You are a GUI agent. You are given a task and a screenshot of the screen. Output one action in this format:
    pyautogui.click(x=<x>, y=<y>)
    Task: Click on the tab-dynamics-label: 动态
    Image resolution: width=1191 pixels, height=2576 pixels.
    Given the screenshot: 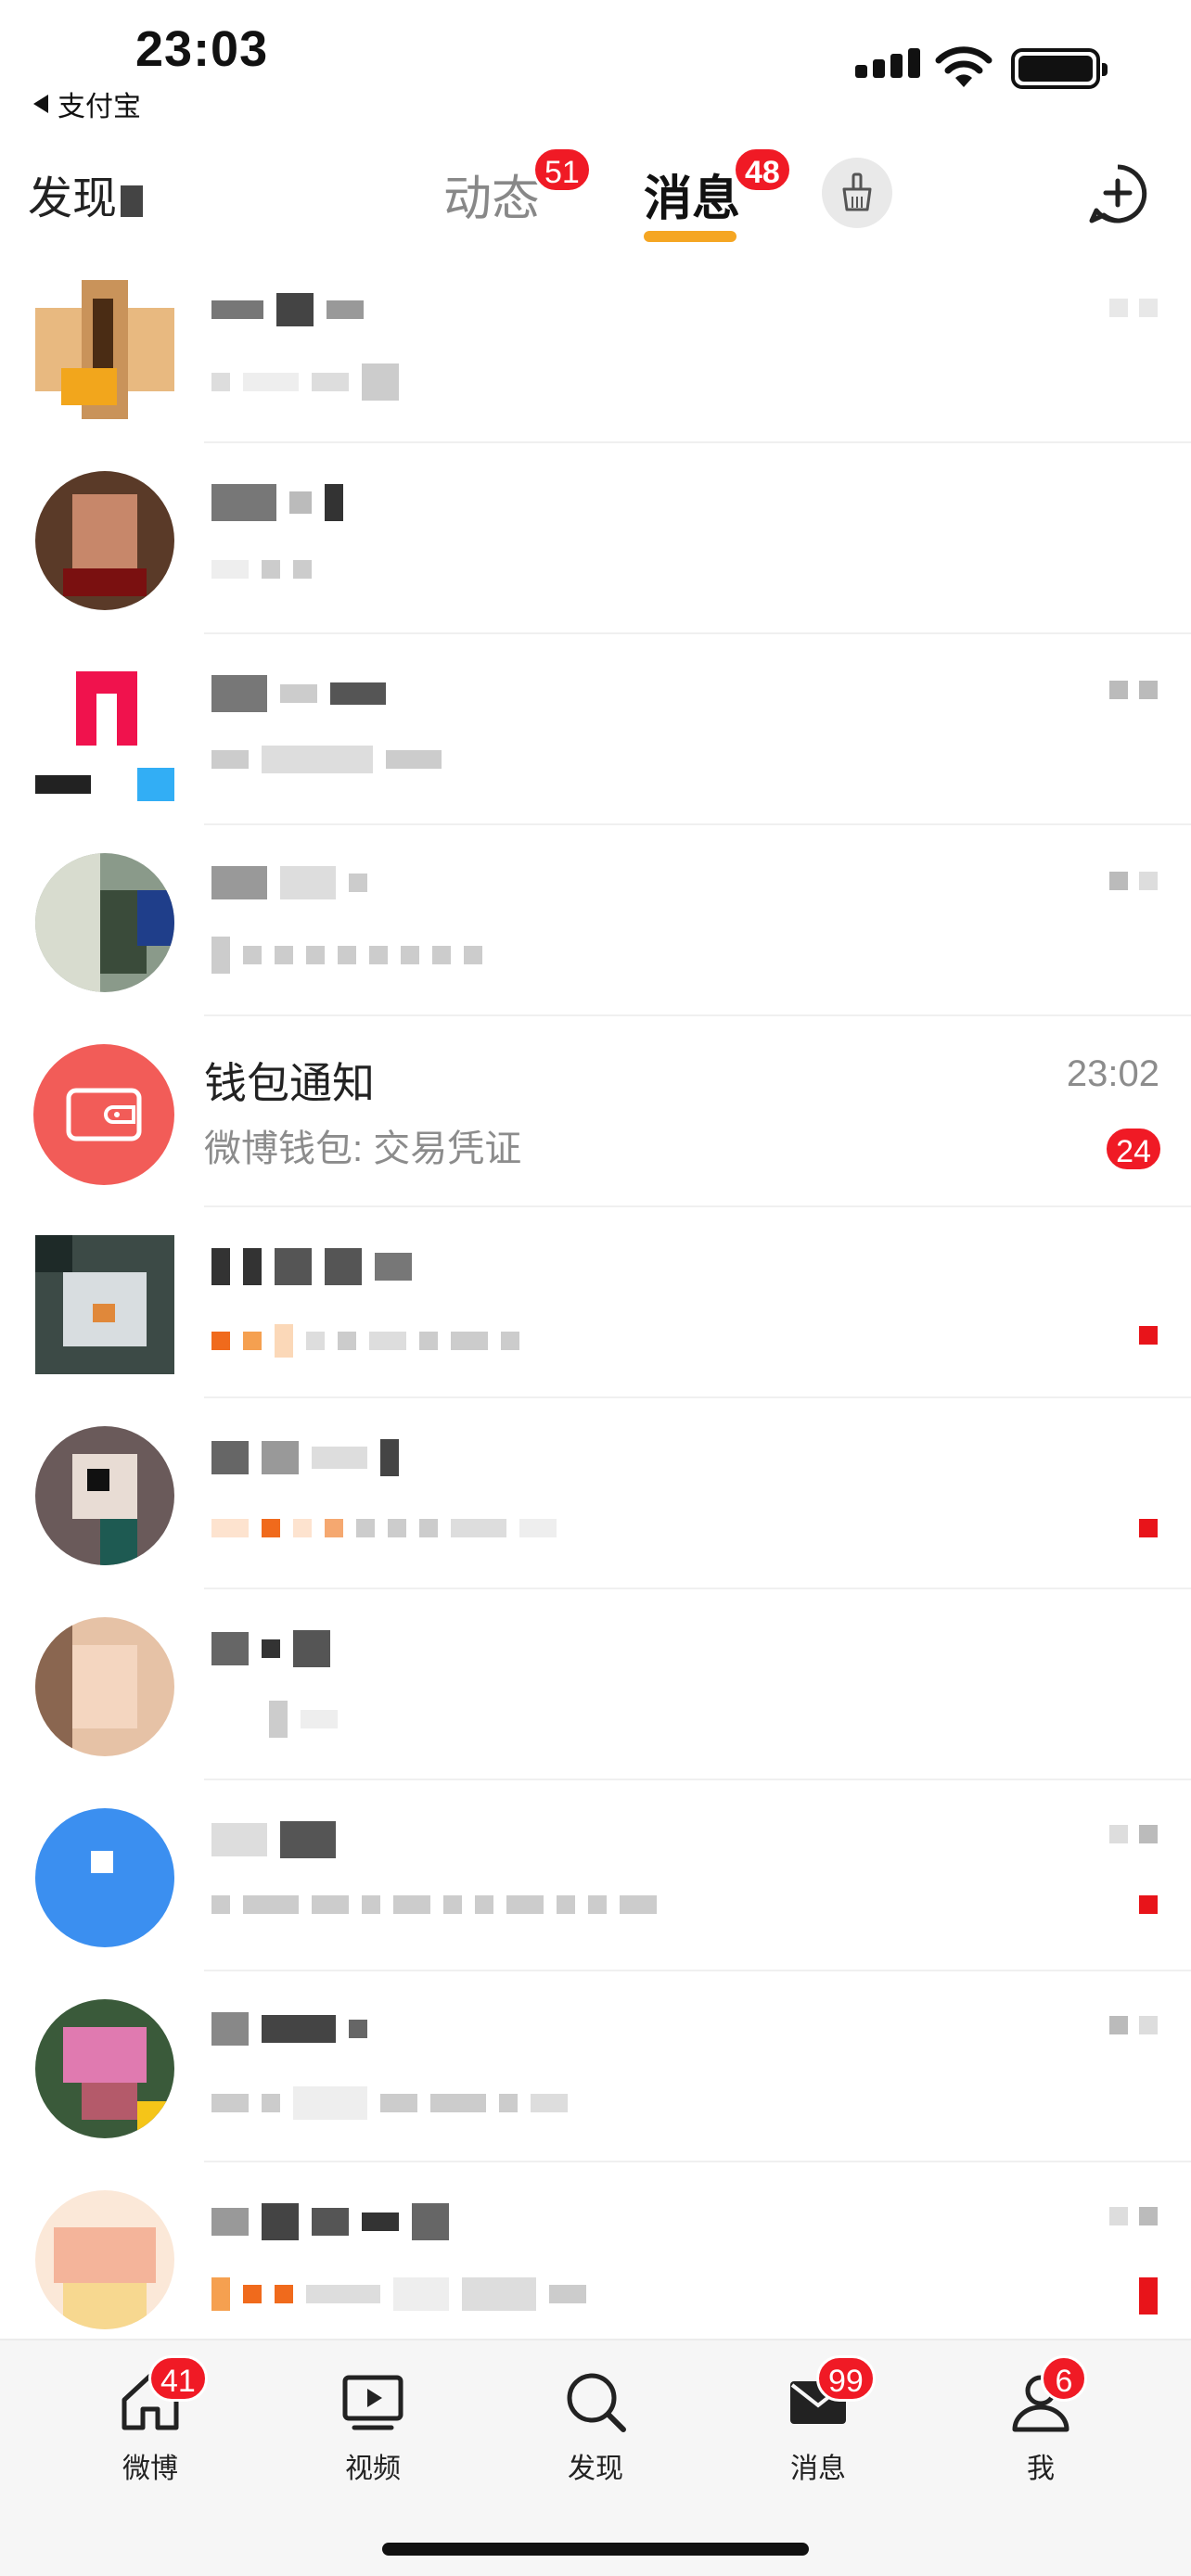 What is the action you would take?
    pyautogui.click(x=492, y=199)
    